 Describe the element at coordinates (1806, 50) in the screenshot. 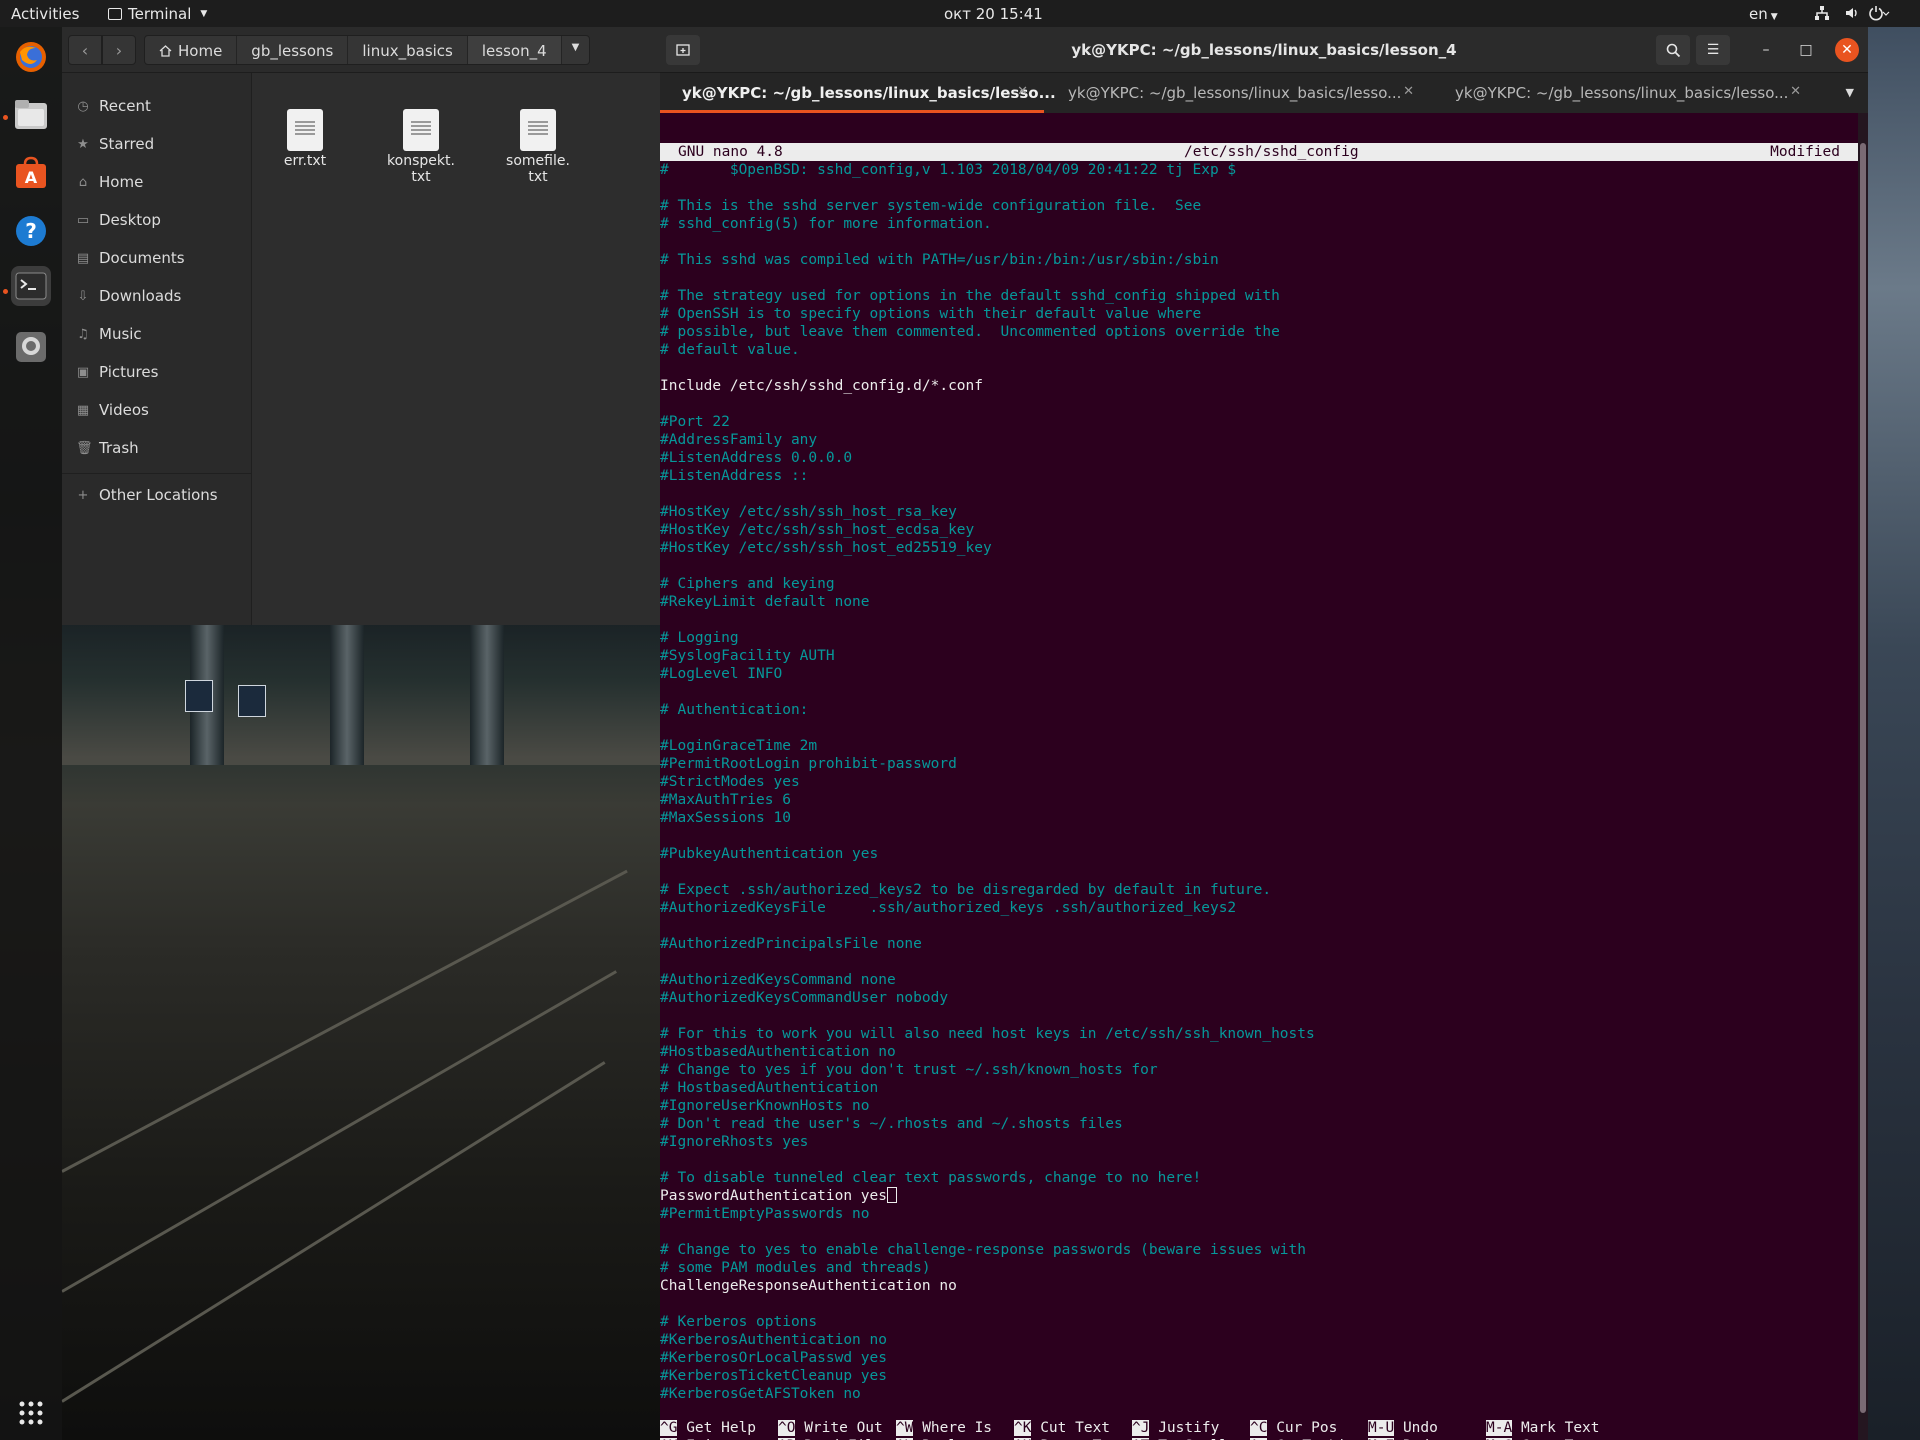

I see `maximize-button: □` at that location.